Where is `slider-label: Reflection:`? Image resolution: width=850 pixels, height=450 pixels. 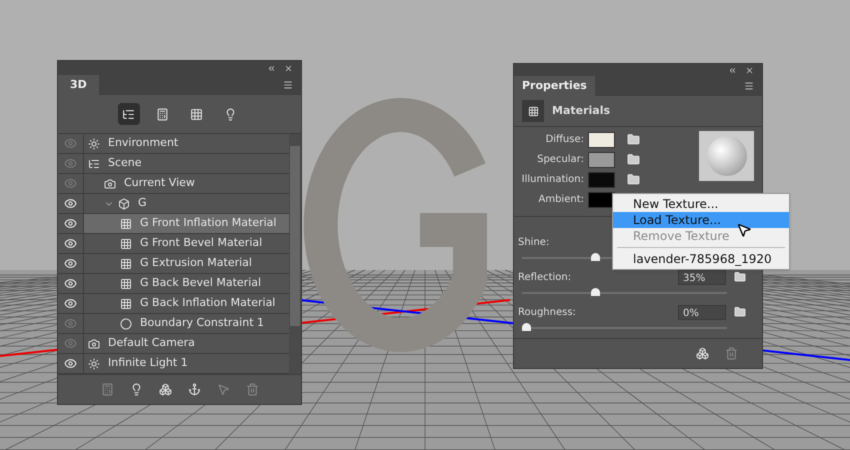
slider-label: Reflection: is located at coordinates (545, 277).